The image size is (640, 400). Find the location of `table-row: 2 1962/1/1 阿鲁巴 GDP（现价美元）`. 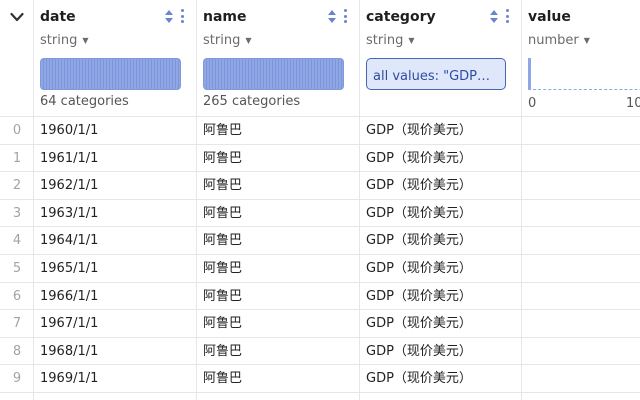

table-row: 2 1962/1/1 阿鲁巴 GDP（现价美元） is located at coordinates (320, 185).